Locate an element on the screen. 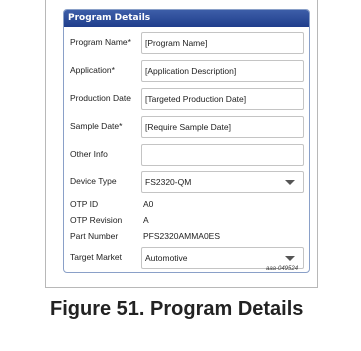 Image resolution: width=361 pixels, height=351 pixels. device-type-label: Device Type is located at coordinates (93, 181).